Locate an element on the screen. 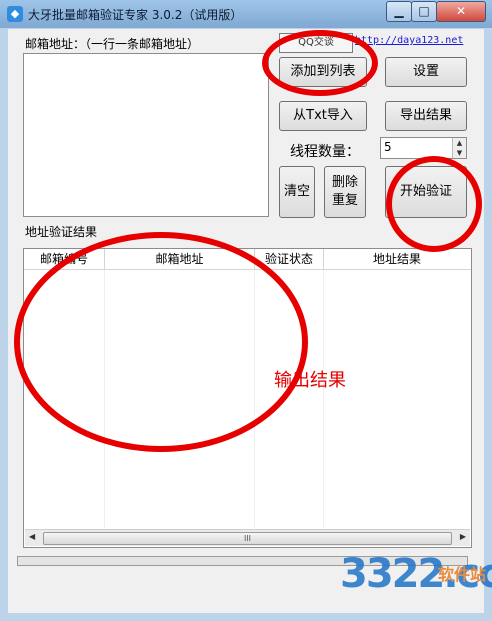  thread-count-label: 线程数量： is located at coordinates (325, 152).